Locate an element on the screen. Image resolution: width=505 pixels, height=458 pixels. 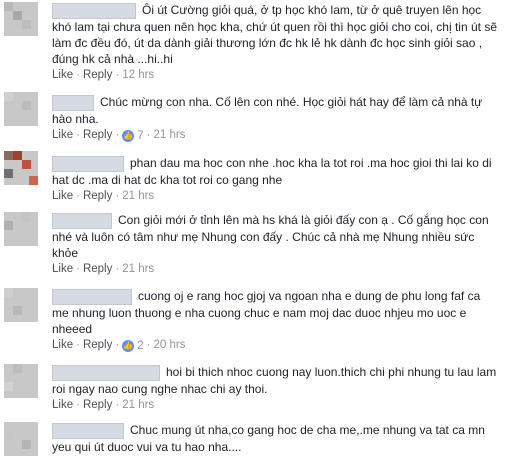
comment-actions: Like · Reply · 12 hrs is located at coordinates (103, 74).